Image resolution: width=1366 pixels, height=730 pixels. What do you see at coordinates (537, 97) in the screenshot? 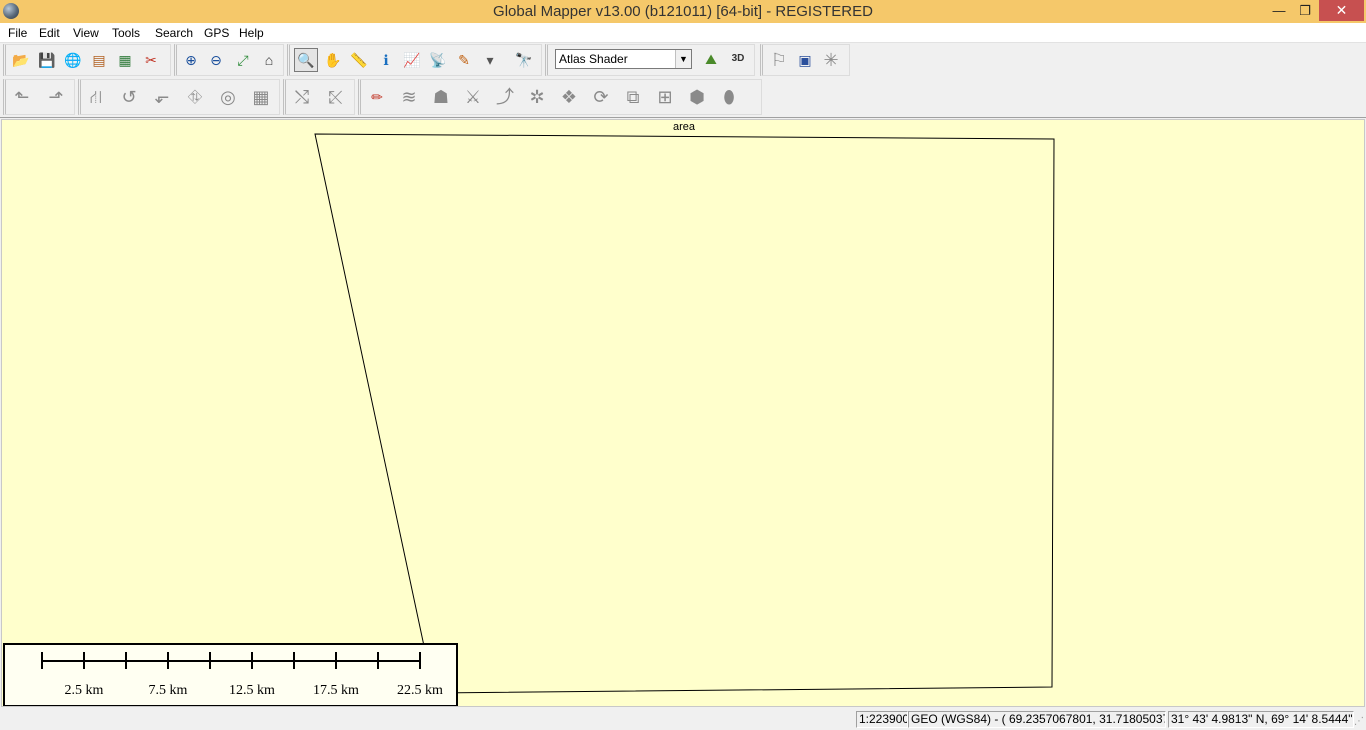
I see `buffer-icon: ✲` at bounding box center [537, 97].